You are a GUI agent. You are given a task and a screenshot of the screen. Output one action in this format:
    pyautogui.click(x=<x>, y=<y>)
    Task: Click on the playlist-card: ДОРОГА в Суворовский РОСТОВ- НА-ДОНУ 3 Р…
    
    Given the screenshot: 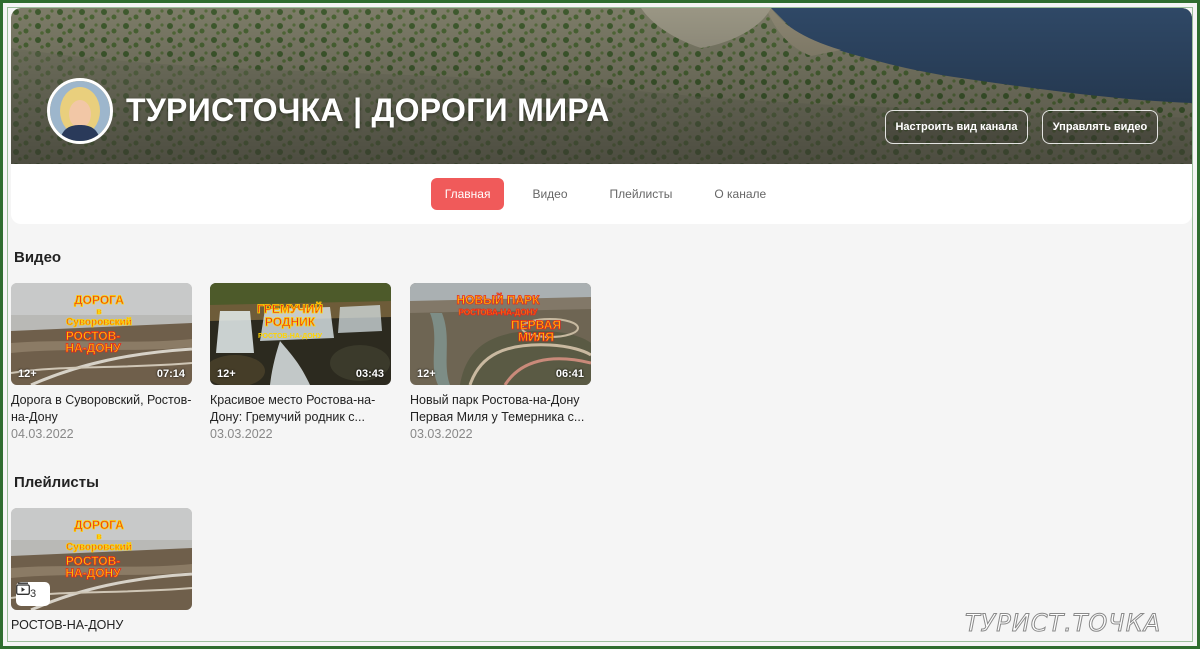 What is the action you would take?
    pyautogui.click(x=101, y=571)
    